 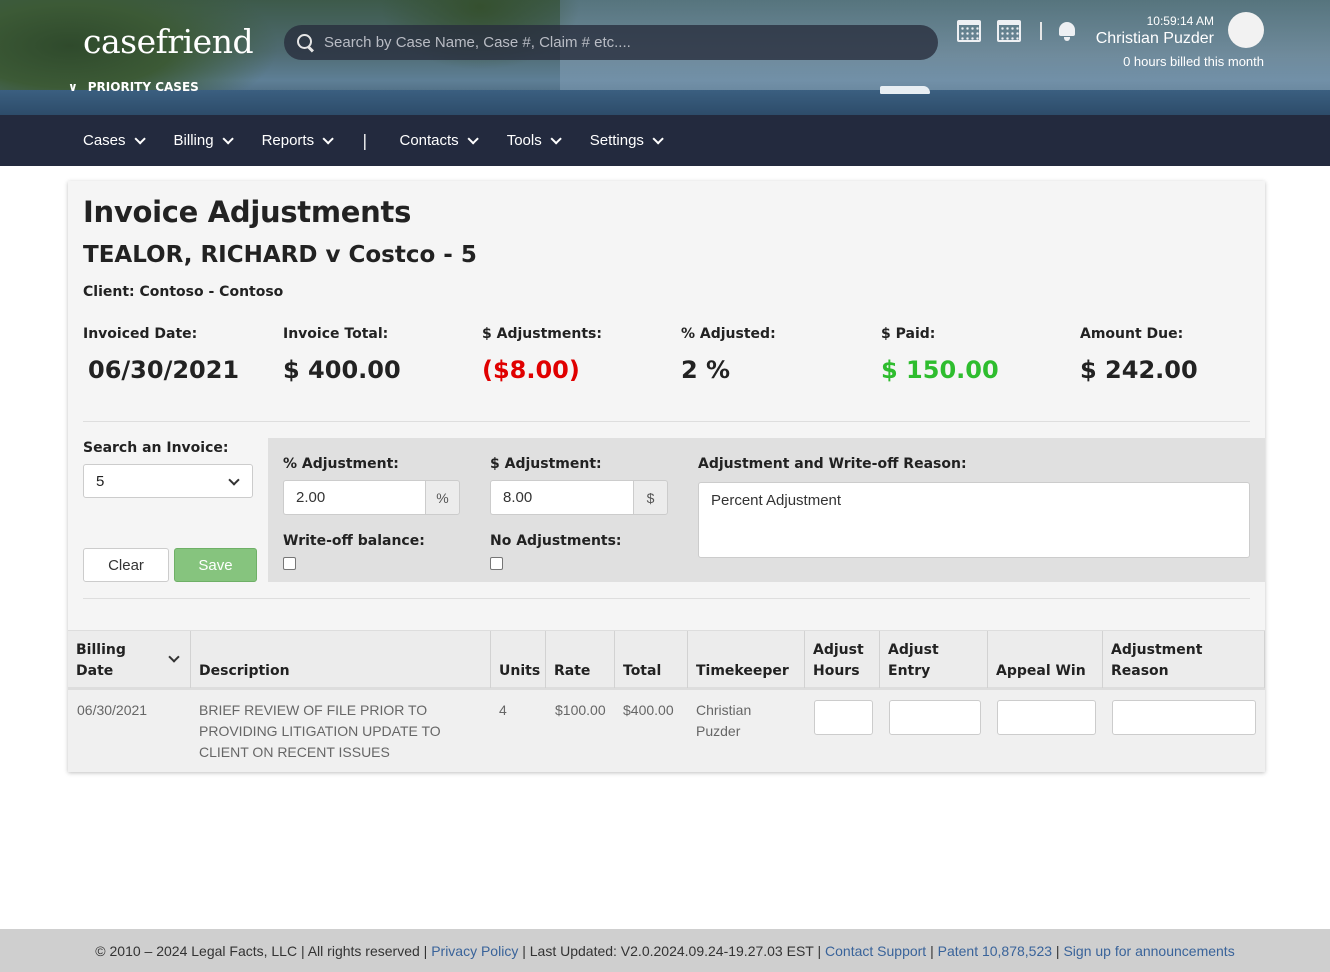 I want to click on stat-value: ($8.00), so click(x=531, y=370).